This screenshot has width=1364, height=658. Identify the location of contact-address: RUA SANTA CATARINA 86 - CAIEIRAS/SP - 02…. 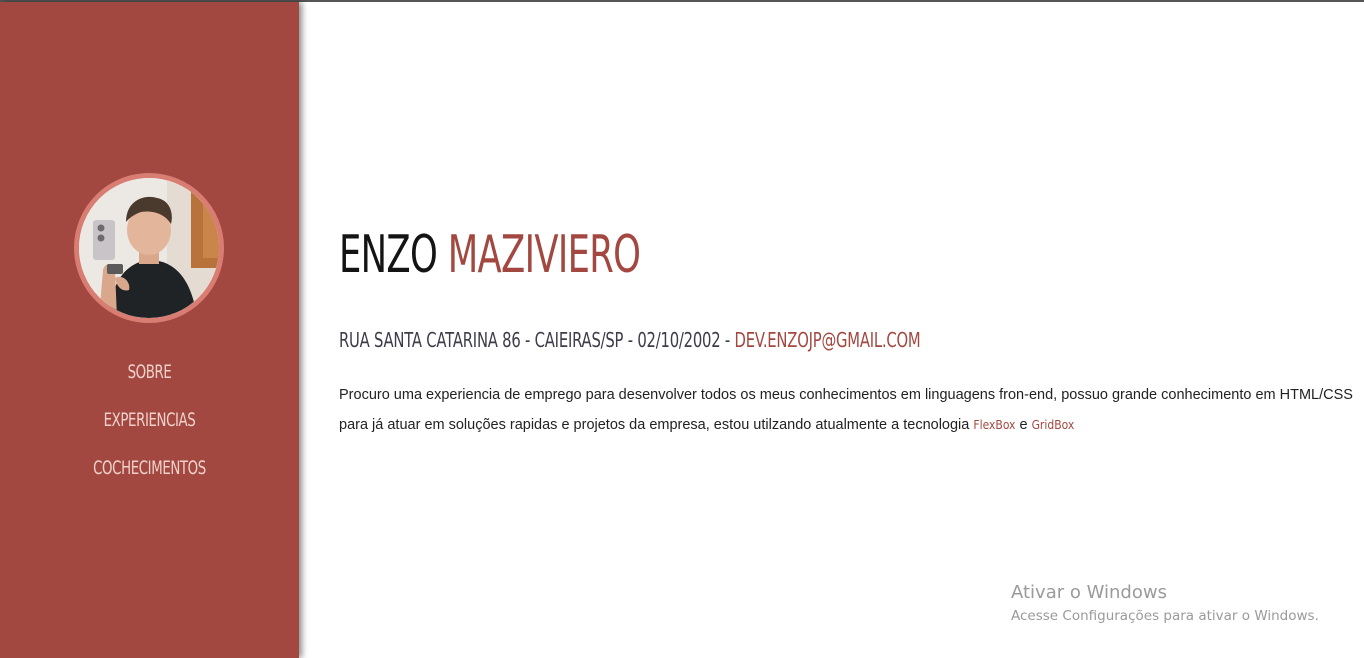
(537, 340).